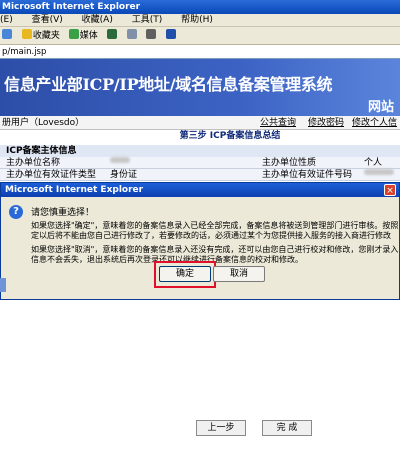 The width and height of the screenshot is (400, 450). Describe the element at coordinates (230, 136) in the screenshot. I see `step-title: 第三步 ICP备案信息总结` at that location.